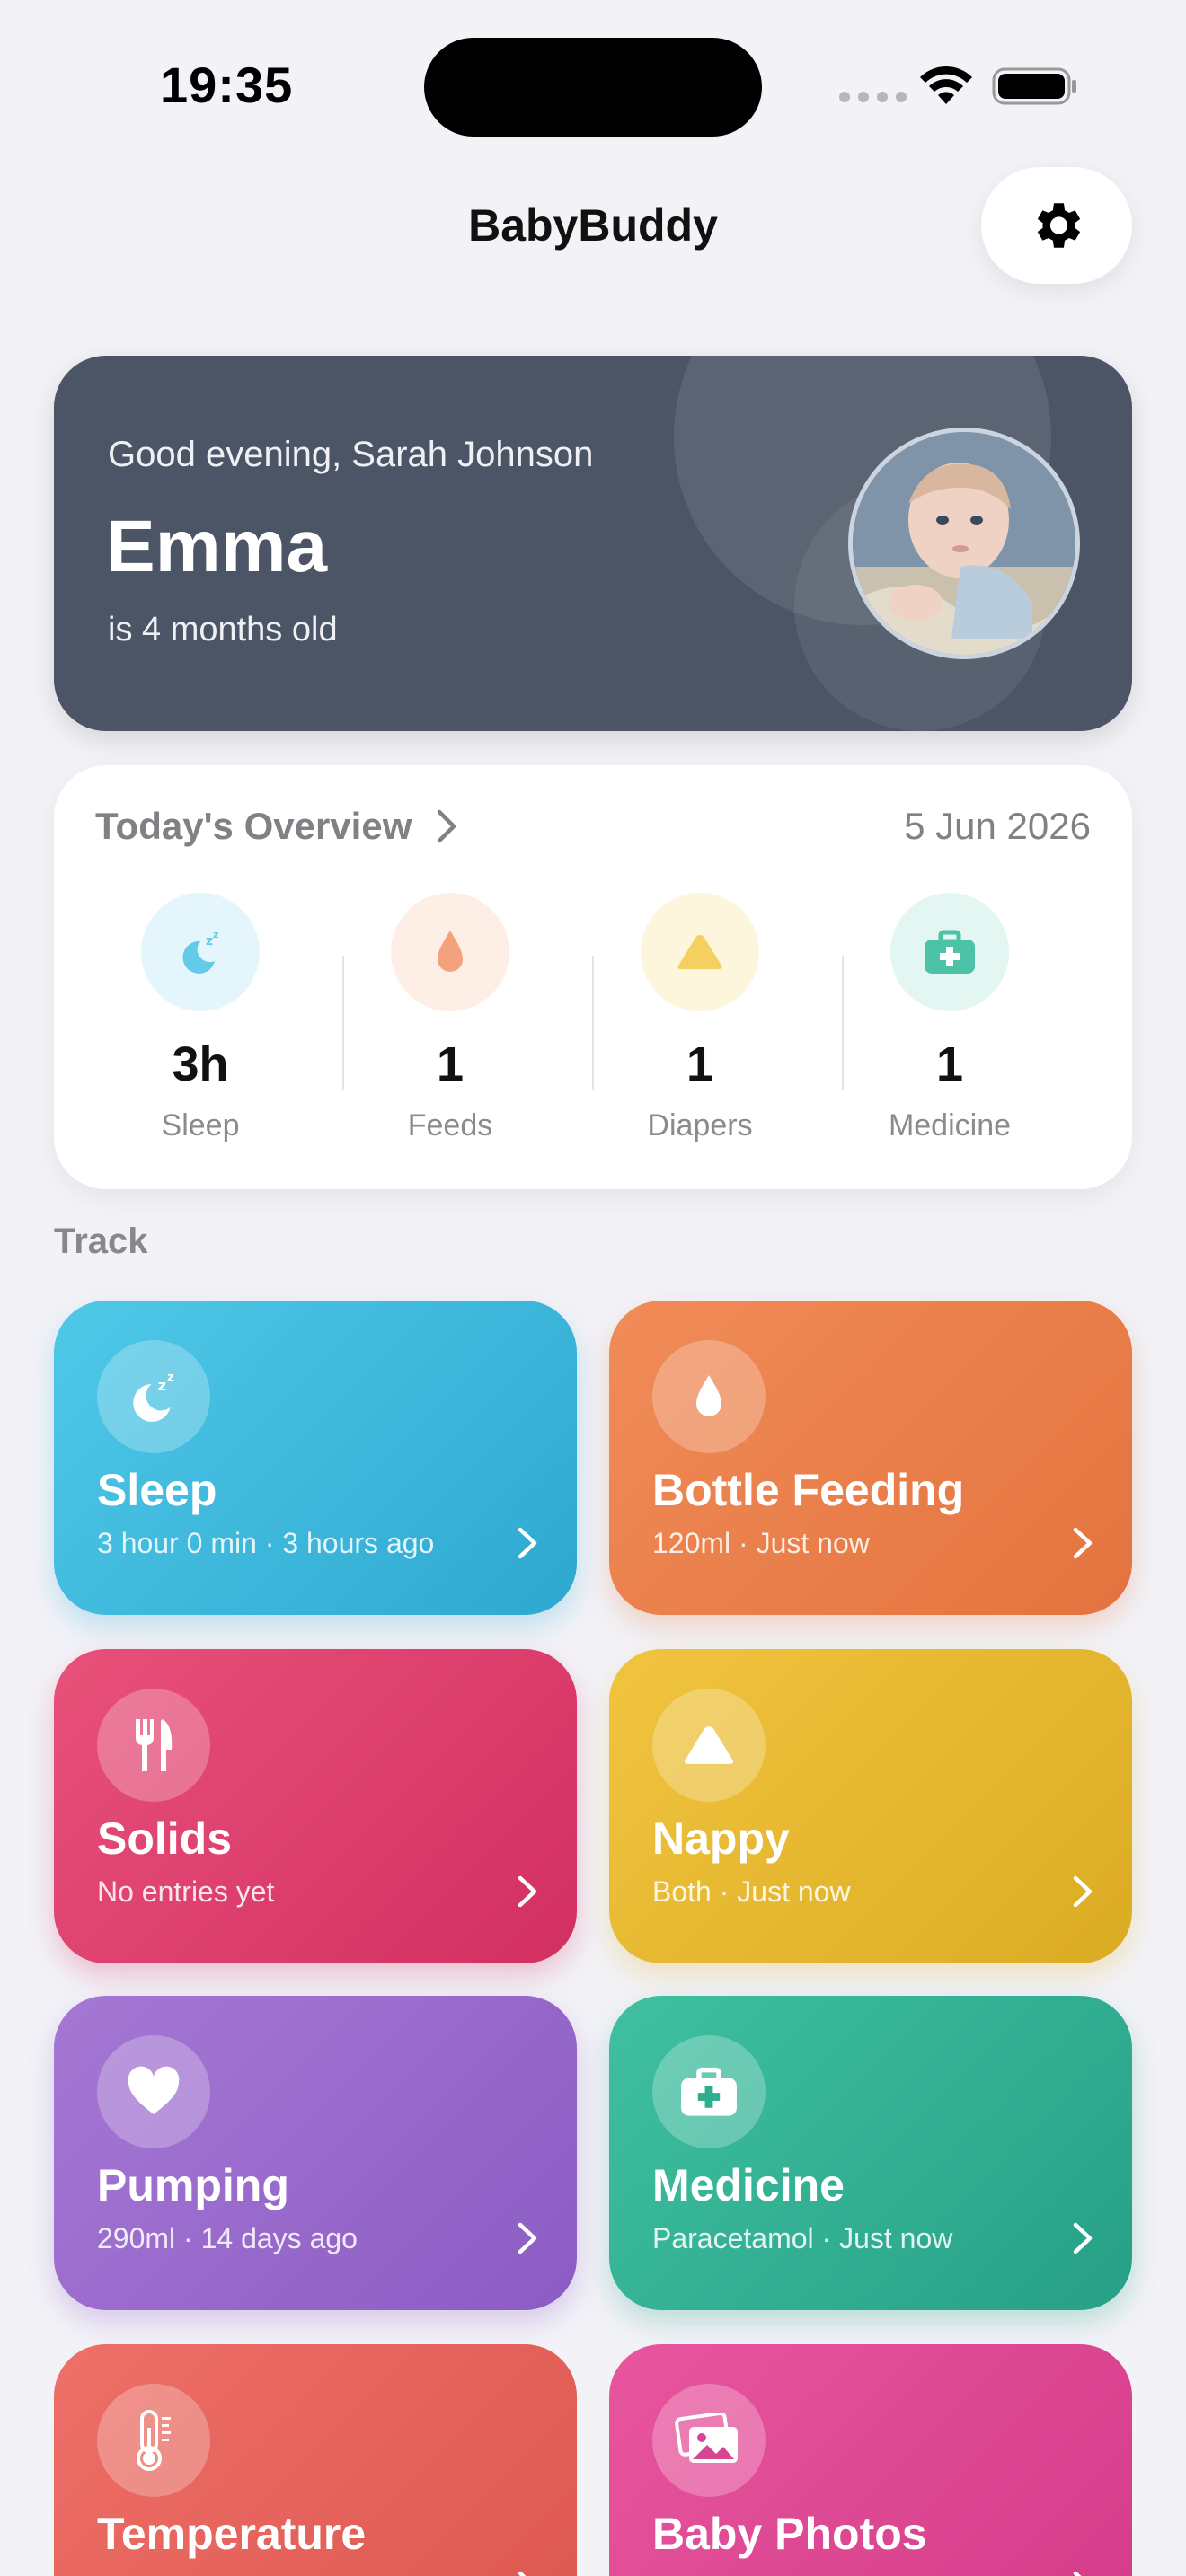 The image size is (1186, 2576). What do you see at coordinates (748, 2185) in the screenshot?
I see `card-title: Medicine` at bounding box center [748, 2185].